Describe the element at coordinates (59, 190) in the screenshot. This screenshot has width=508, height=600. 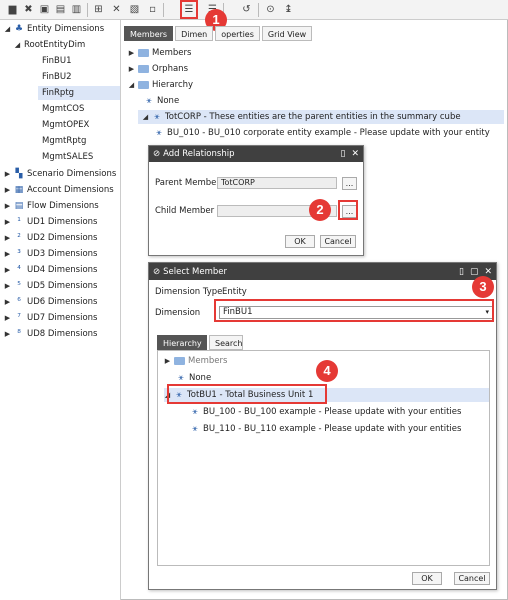
I see `tree-item-account-dimensions: ▶ ▦ Account Dimensions` at that location.